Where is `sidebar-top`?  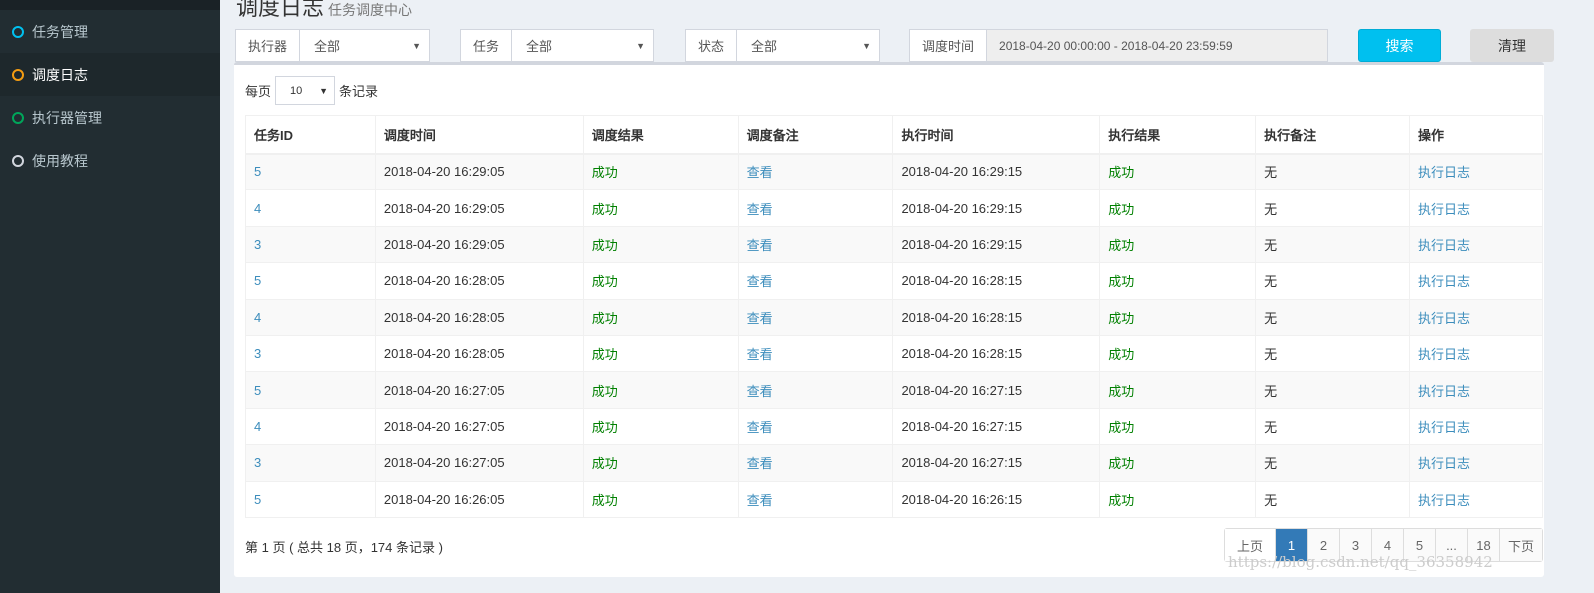
sidebar-top is located at coordinates (110, 5).